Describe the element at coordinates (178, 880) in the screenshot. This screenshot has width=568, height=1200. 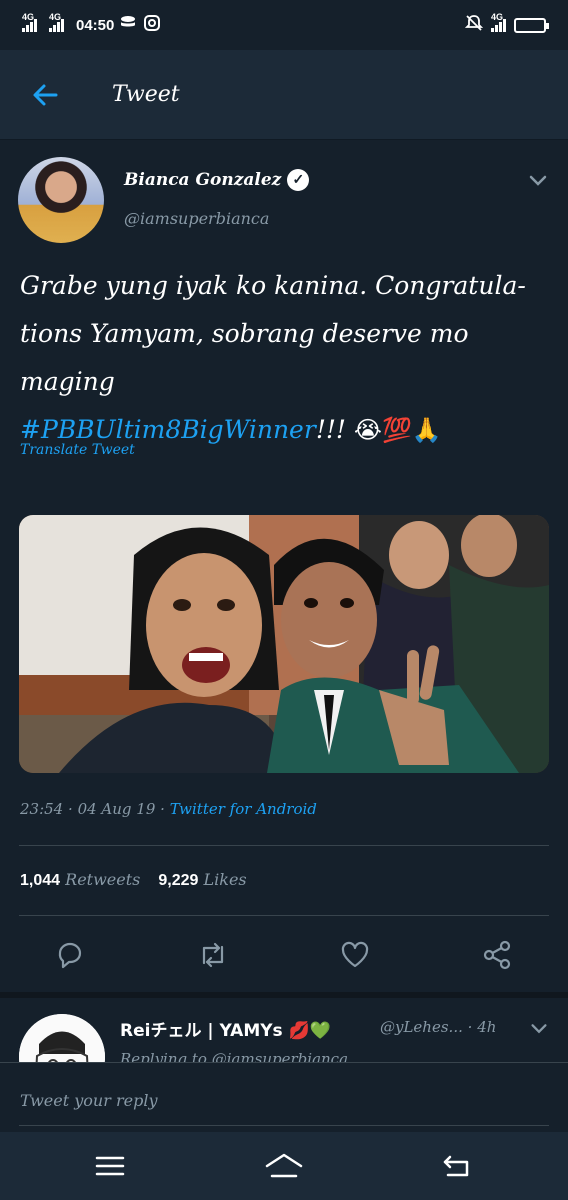
I see `likes-count: 9,229` at that location.